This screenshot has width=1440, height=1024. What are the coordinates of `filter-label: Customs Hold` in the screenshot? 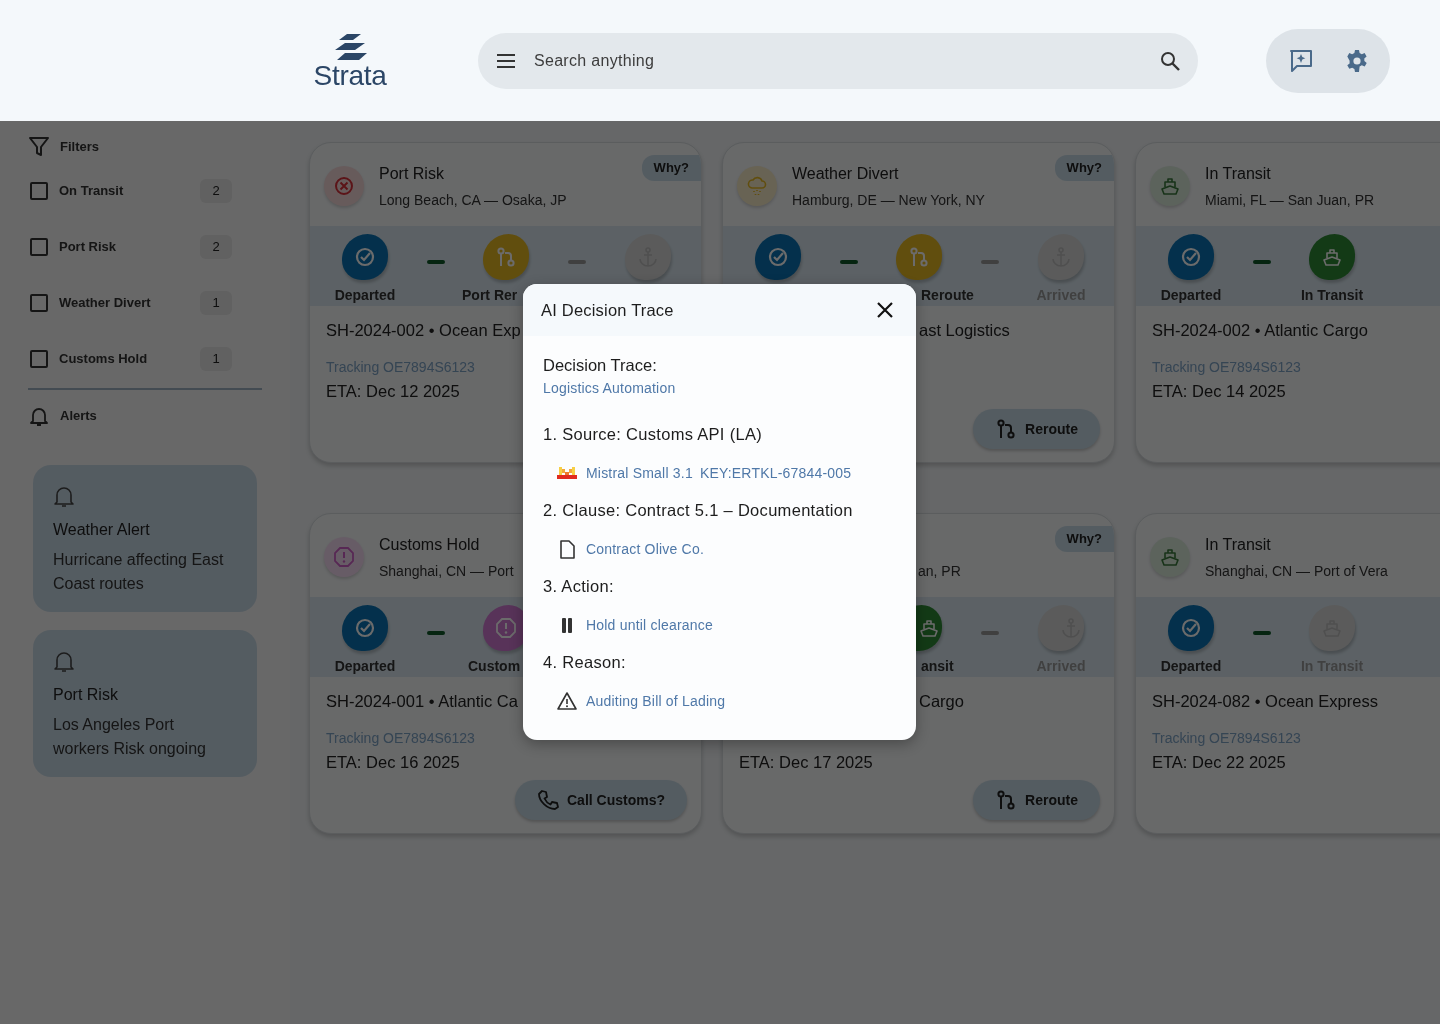 It's located at (129, 359).